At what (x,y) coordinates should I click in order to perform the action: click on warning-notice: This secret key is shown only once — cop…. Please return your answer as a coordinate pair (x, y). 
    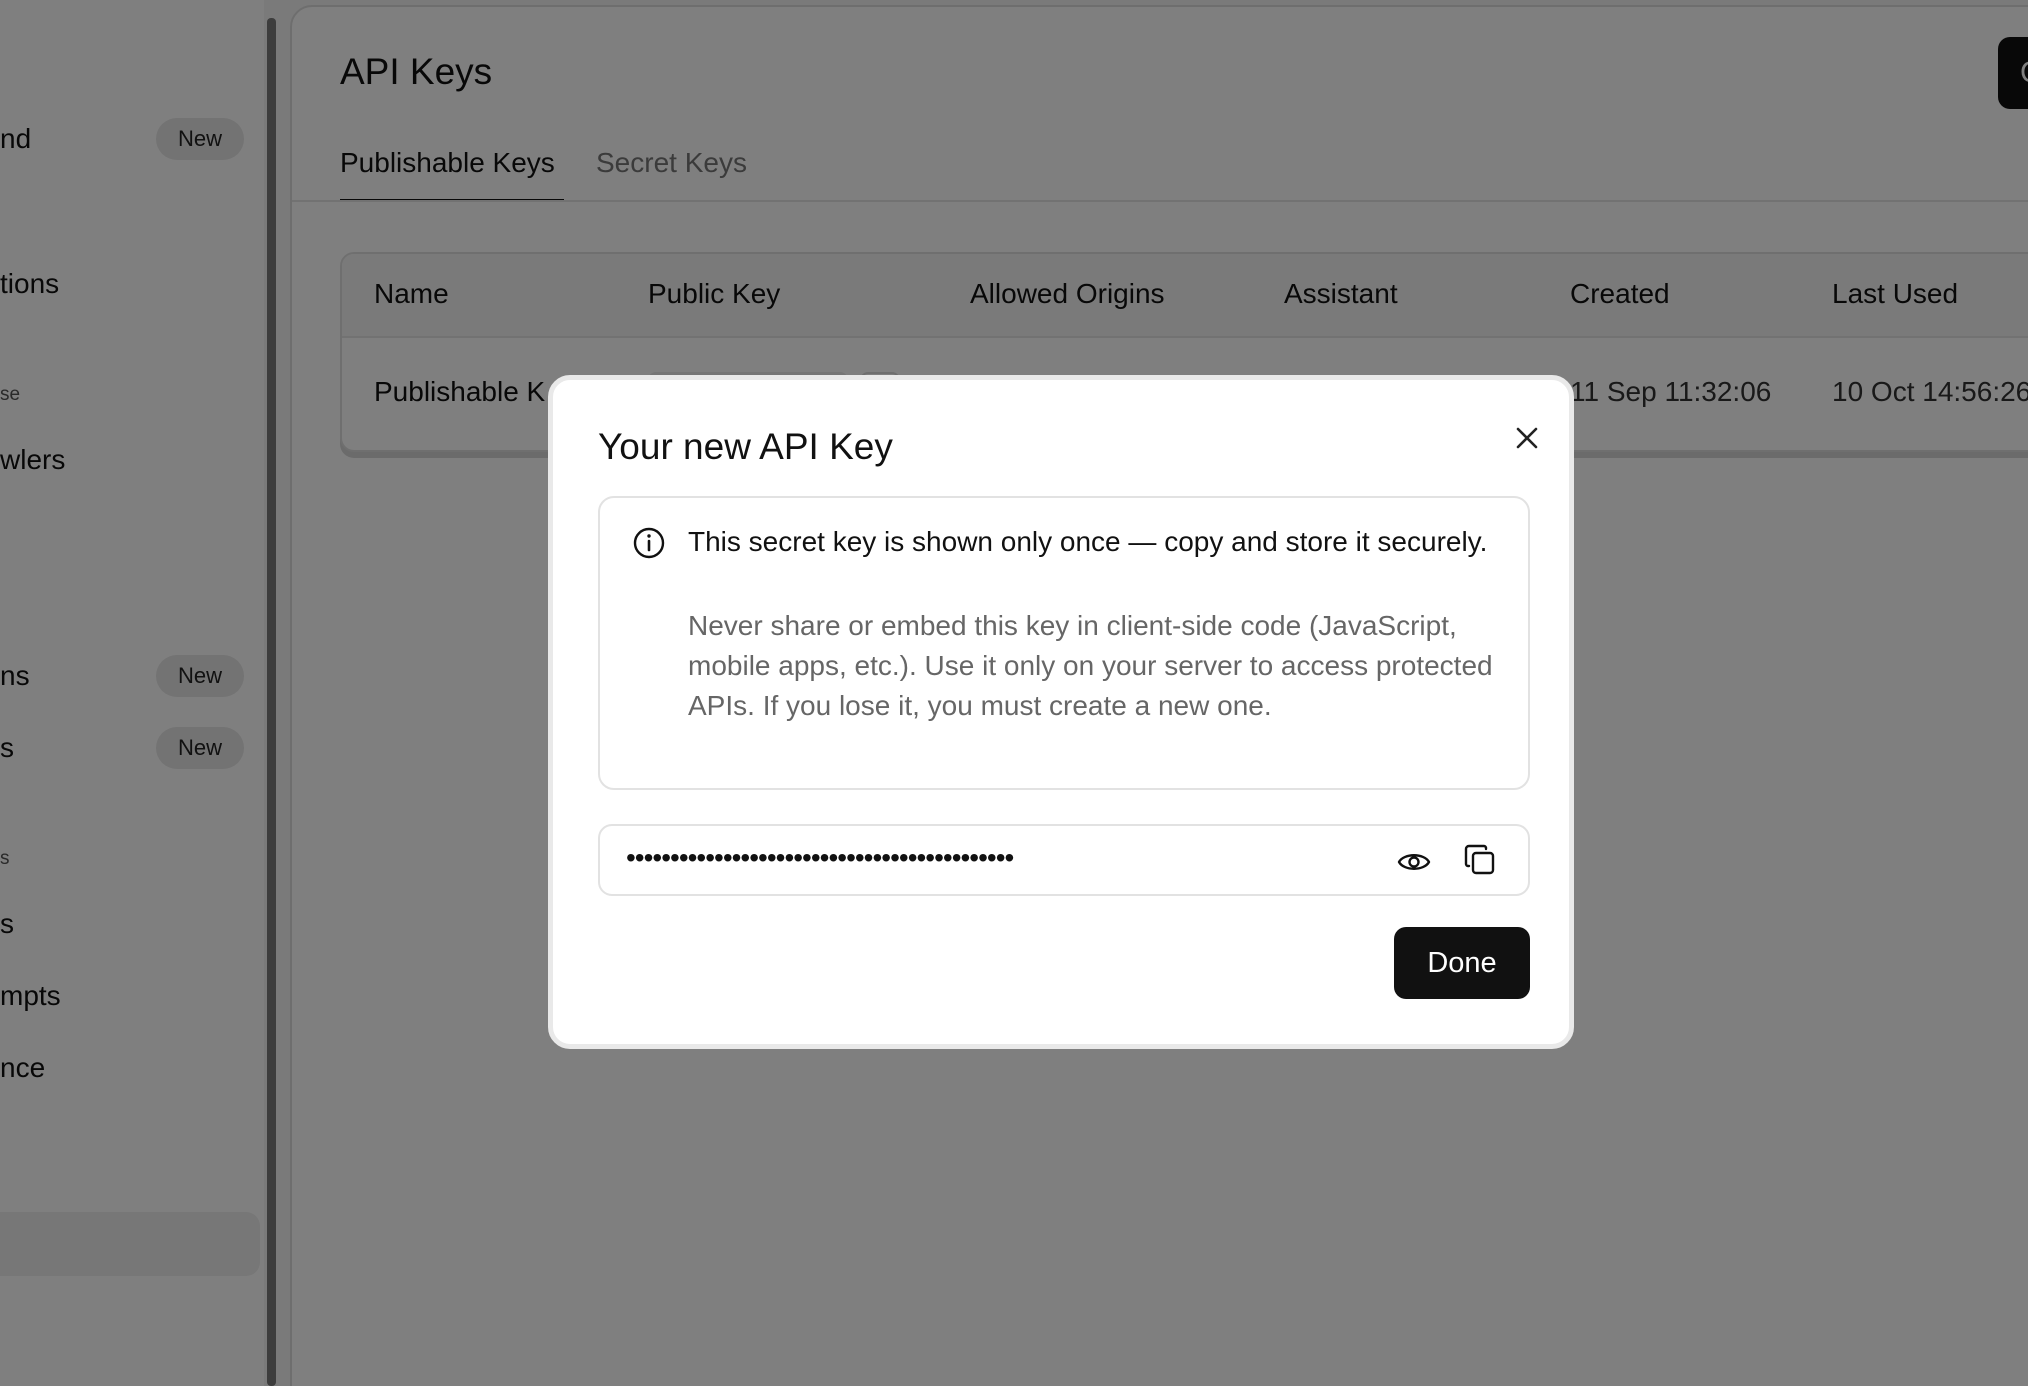
    Looking at the image, I should click on (1064, 643).